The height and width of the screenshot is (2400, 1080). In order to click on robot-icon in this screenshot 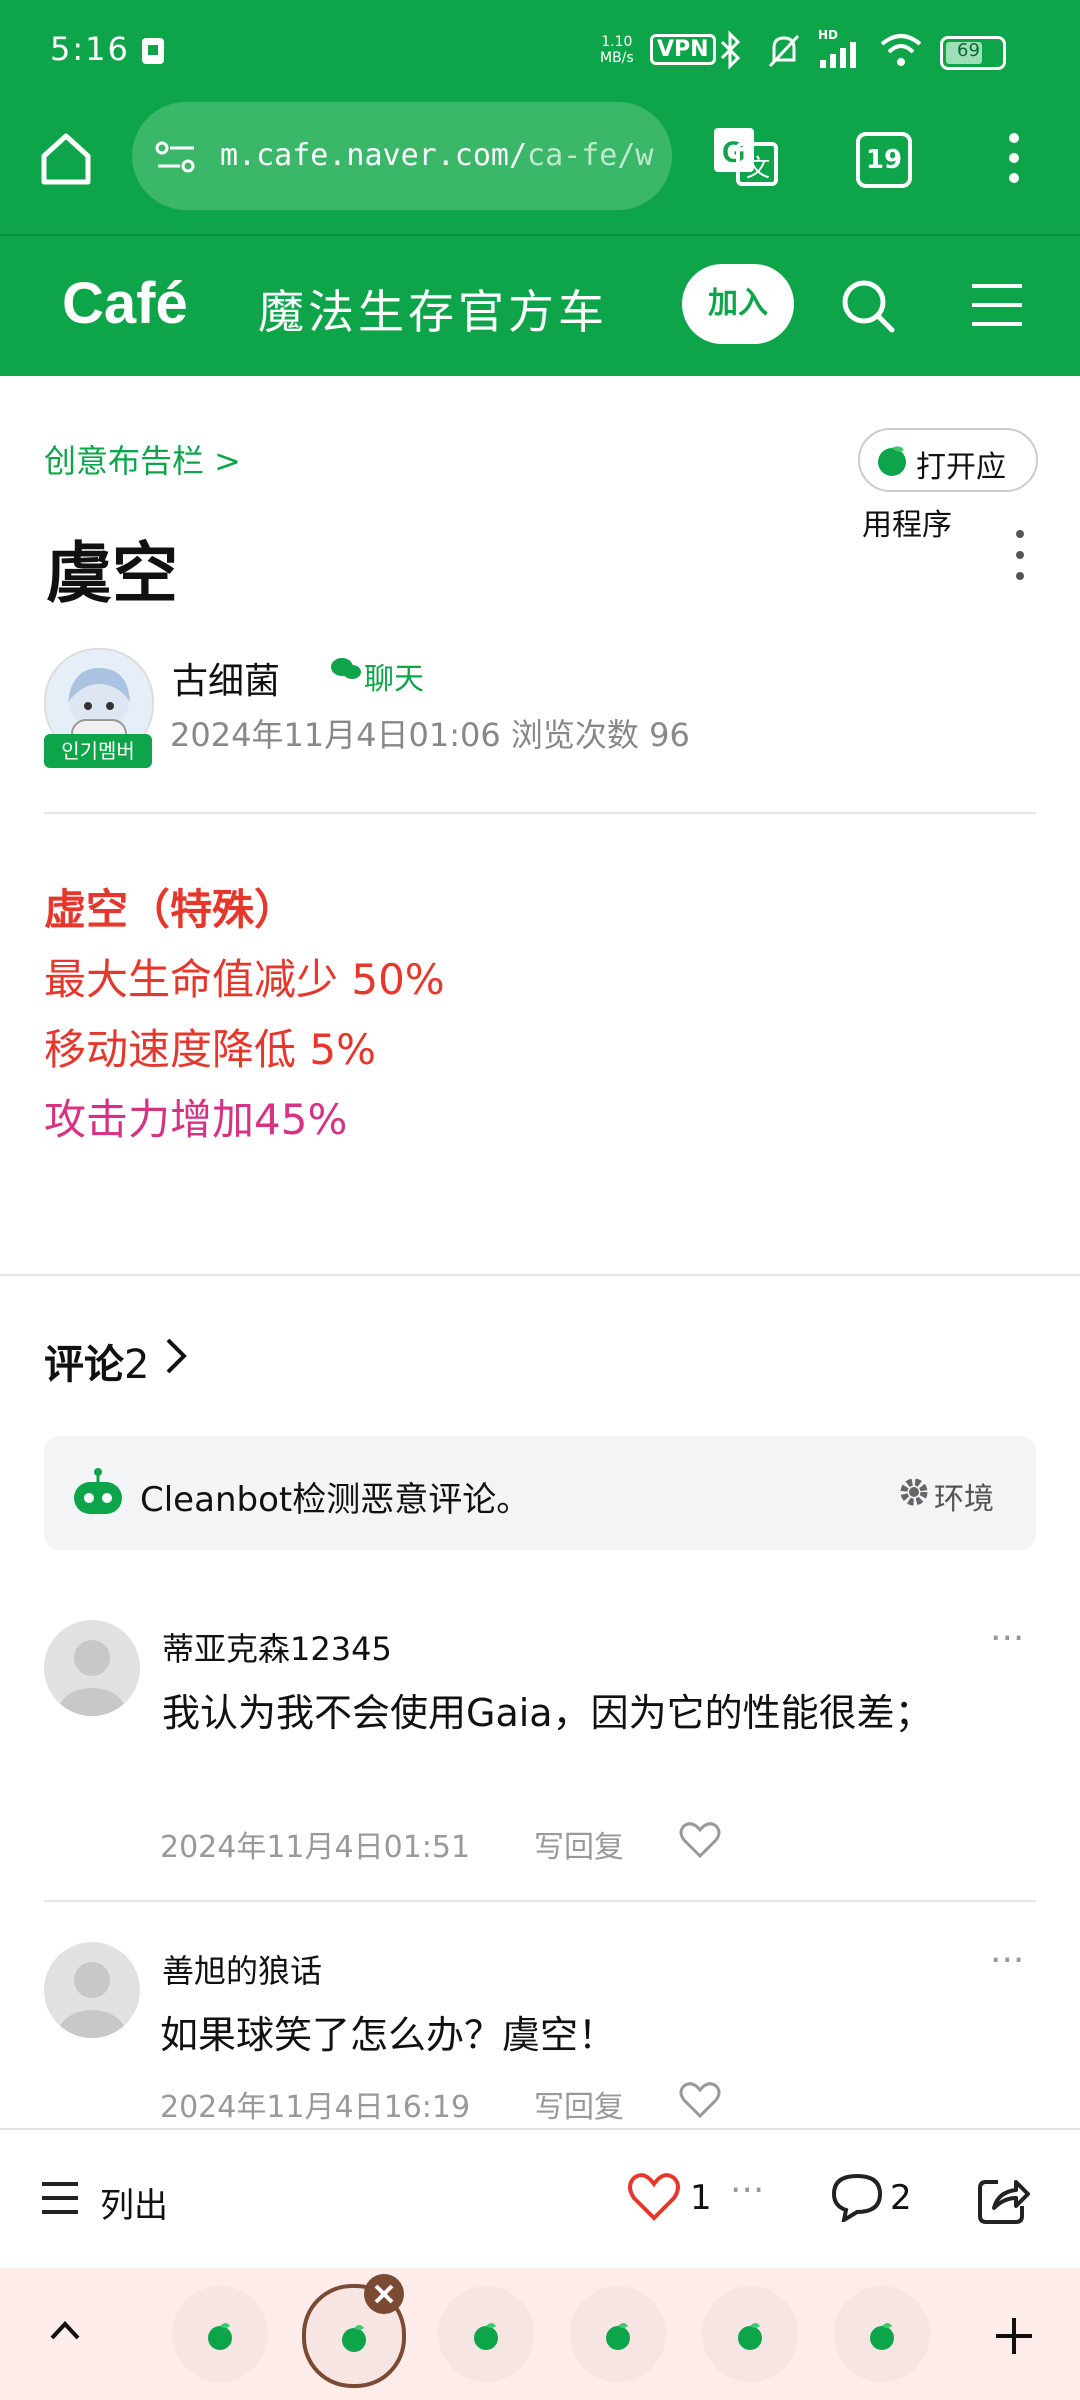, I will do `click(98, 1496)`.